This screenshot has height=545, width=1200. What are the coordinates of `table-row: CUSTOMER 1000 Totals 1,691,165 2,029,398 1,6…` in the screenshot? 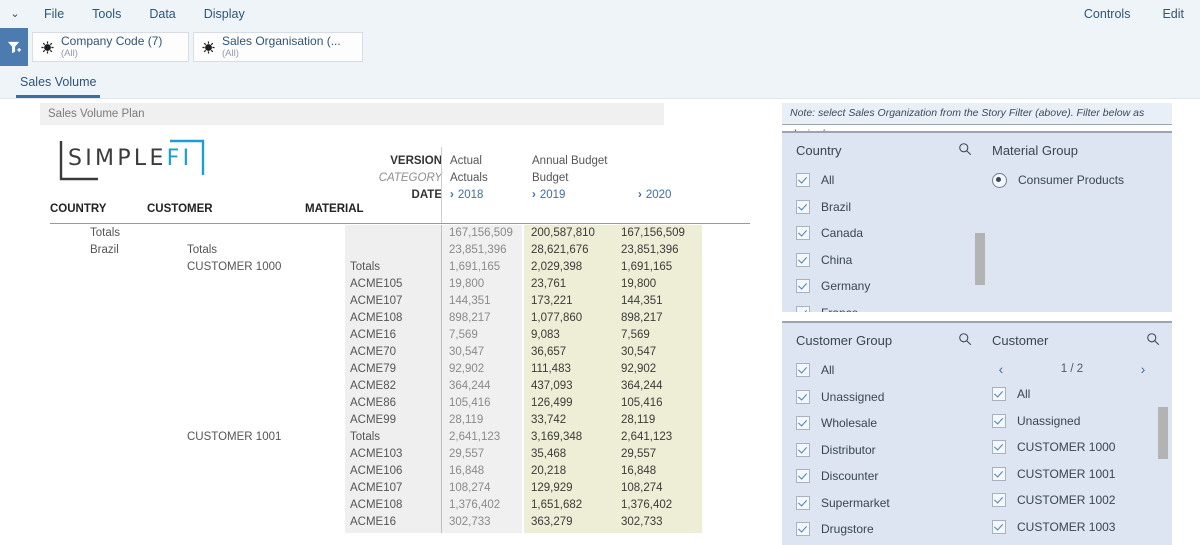 It's located at (400, 267).